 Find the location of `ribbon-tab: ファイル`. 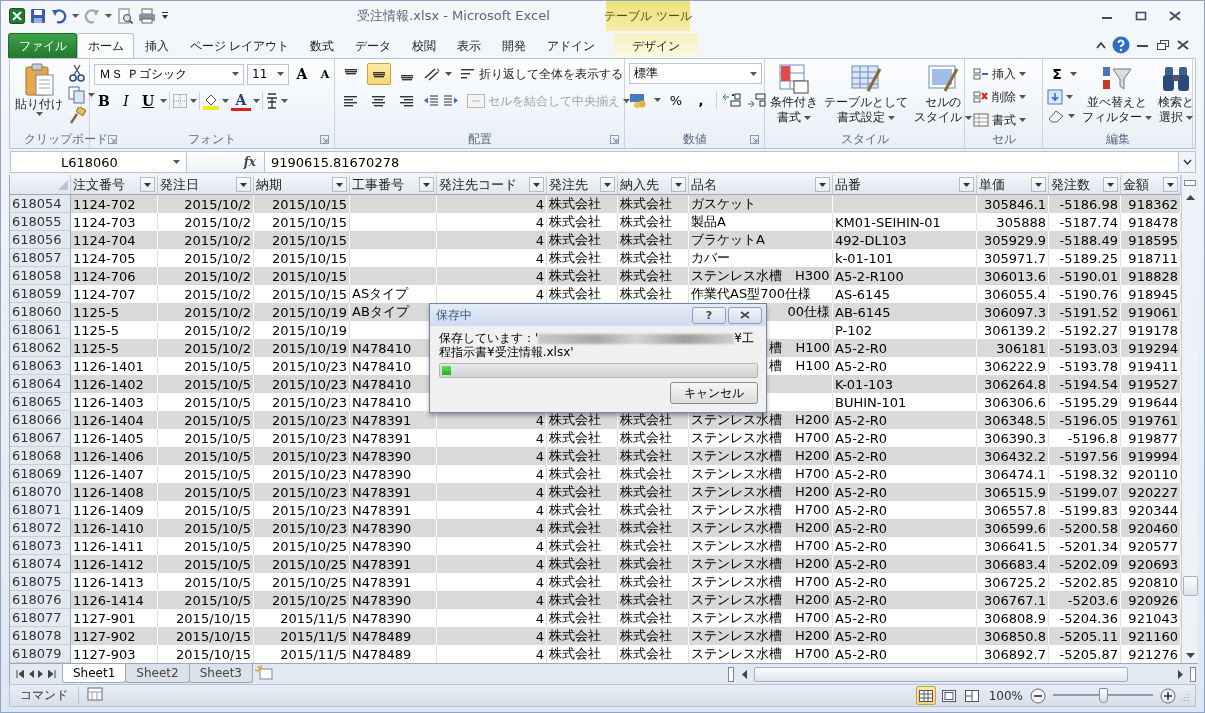

ribbon-tab: ファイル is located at coordinates (42, 45).